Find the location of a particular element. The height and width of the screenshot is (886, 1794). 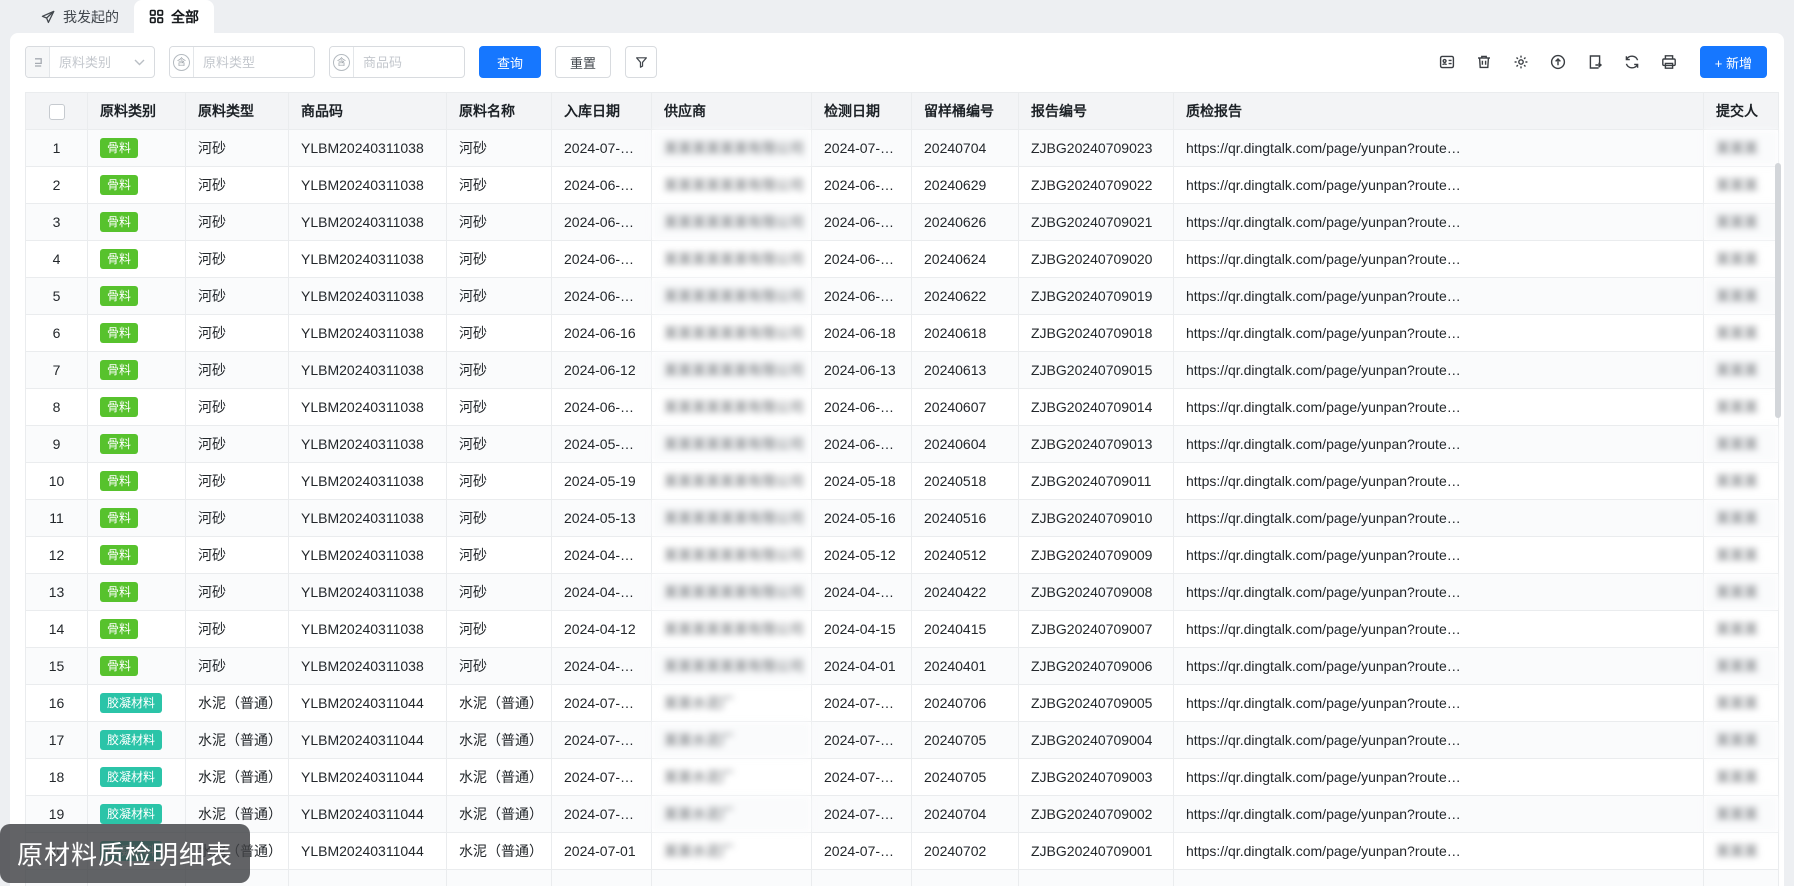

sample-bucket-cell: 20240618 is located at coordinates (965, 333).